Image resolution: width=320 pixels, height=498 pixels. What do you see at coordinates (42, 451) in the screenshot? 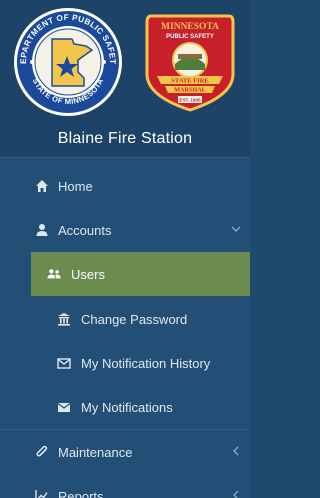
I see `paperclip-icon` at bounding box center [42, 451].